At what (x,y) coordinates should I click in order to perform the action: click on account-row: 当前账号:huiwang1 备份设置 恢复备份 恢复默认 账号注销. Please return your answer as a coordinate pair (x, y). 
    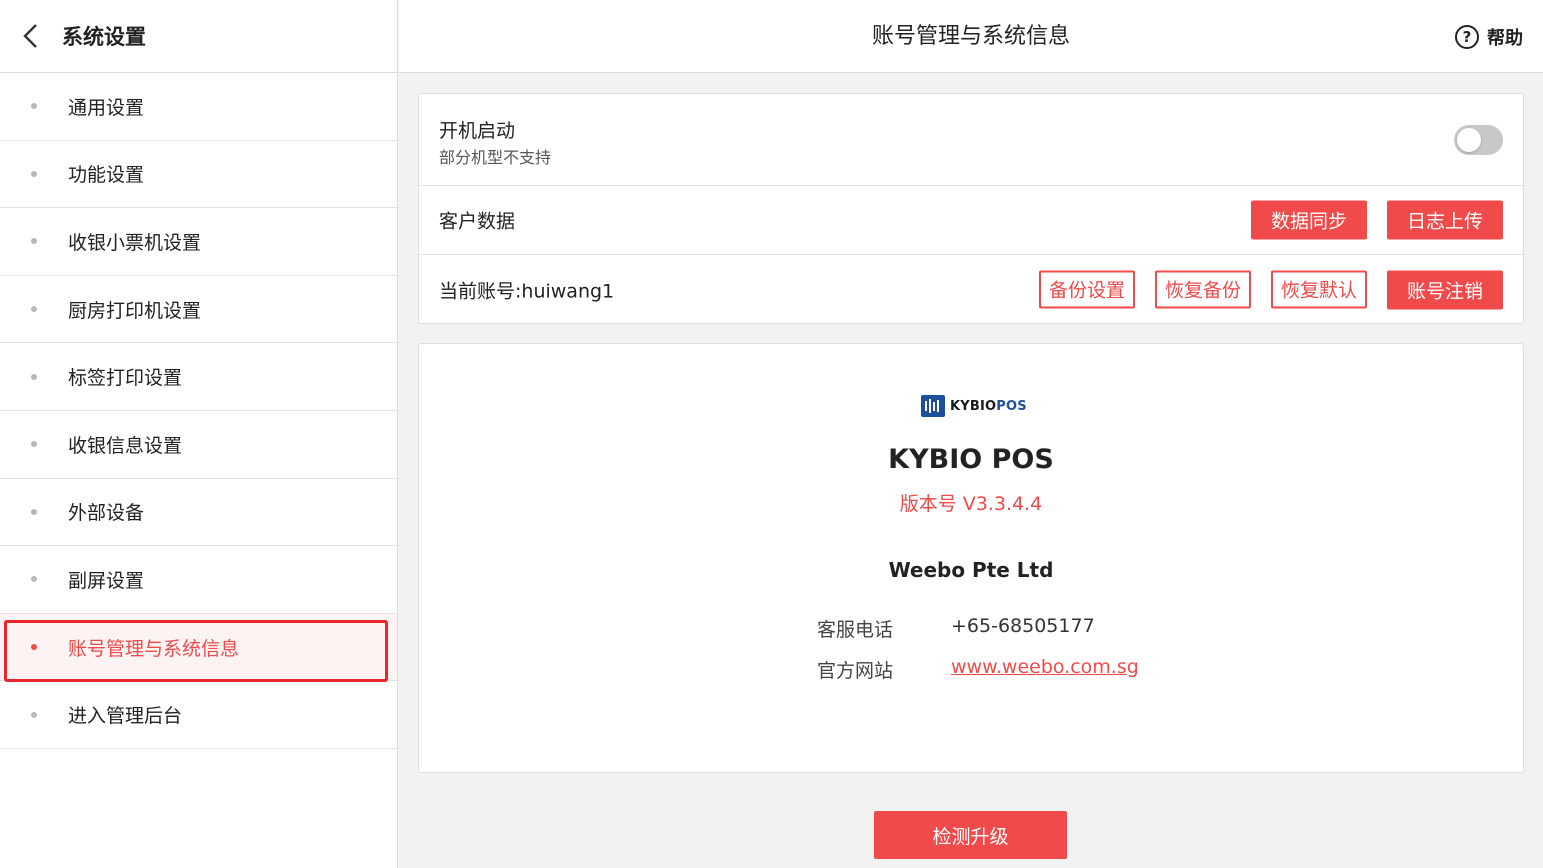
    Looking at the image, I should click on (971, 289).